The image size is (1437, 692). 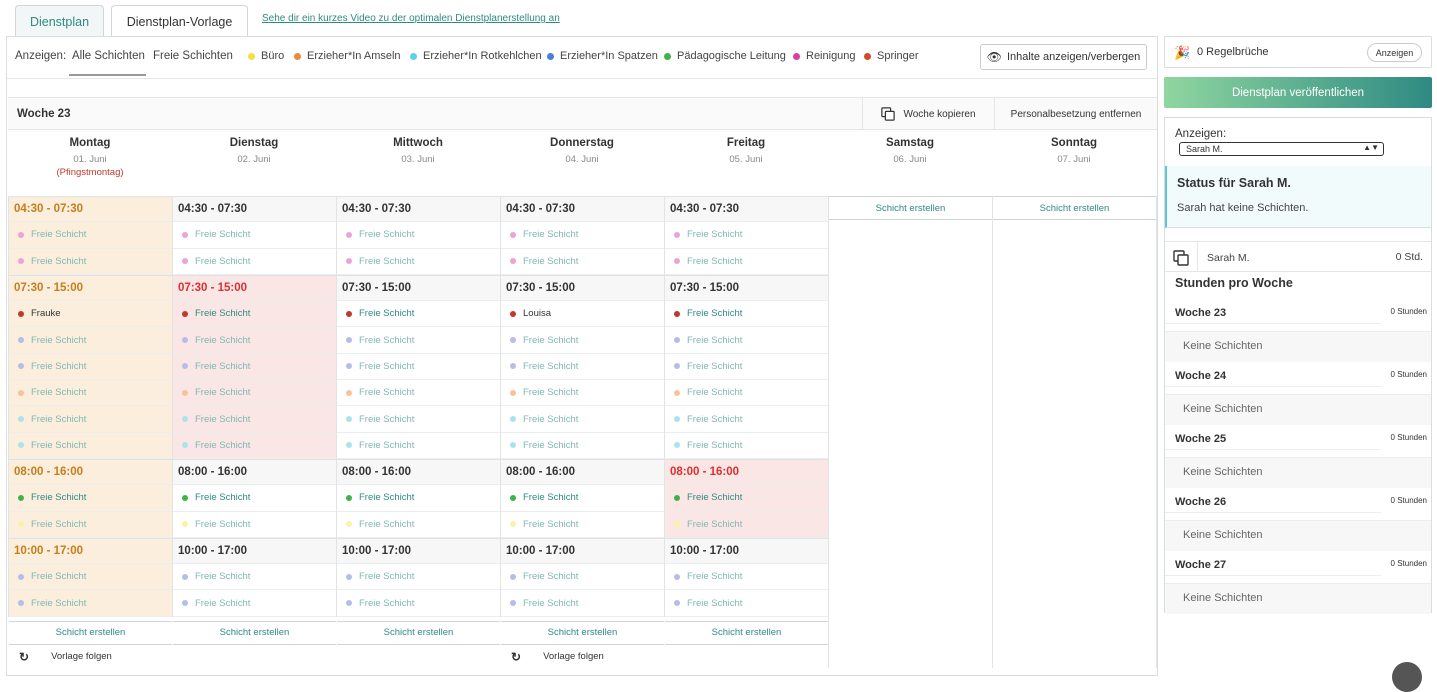 What do you see at coordinates (108, 56) in the screenshot?
I see `filter-all-shifts: Alle Schichten` at bounding box center [108, 56].